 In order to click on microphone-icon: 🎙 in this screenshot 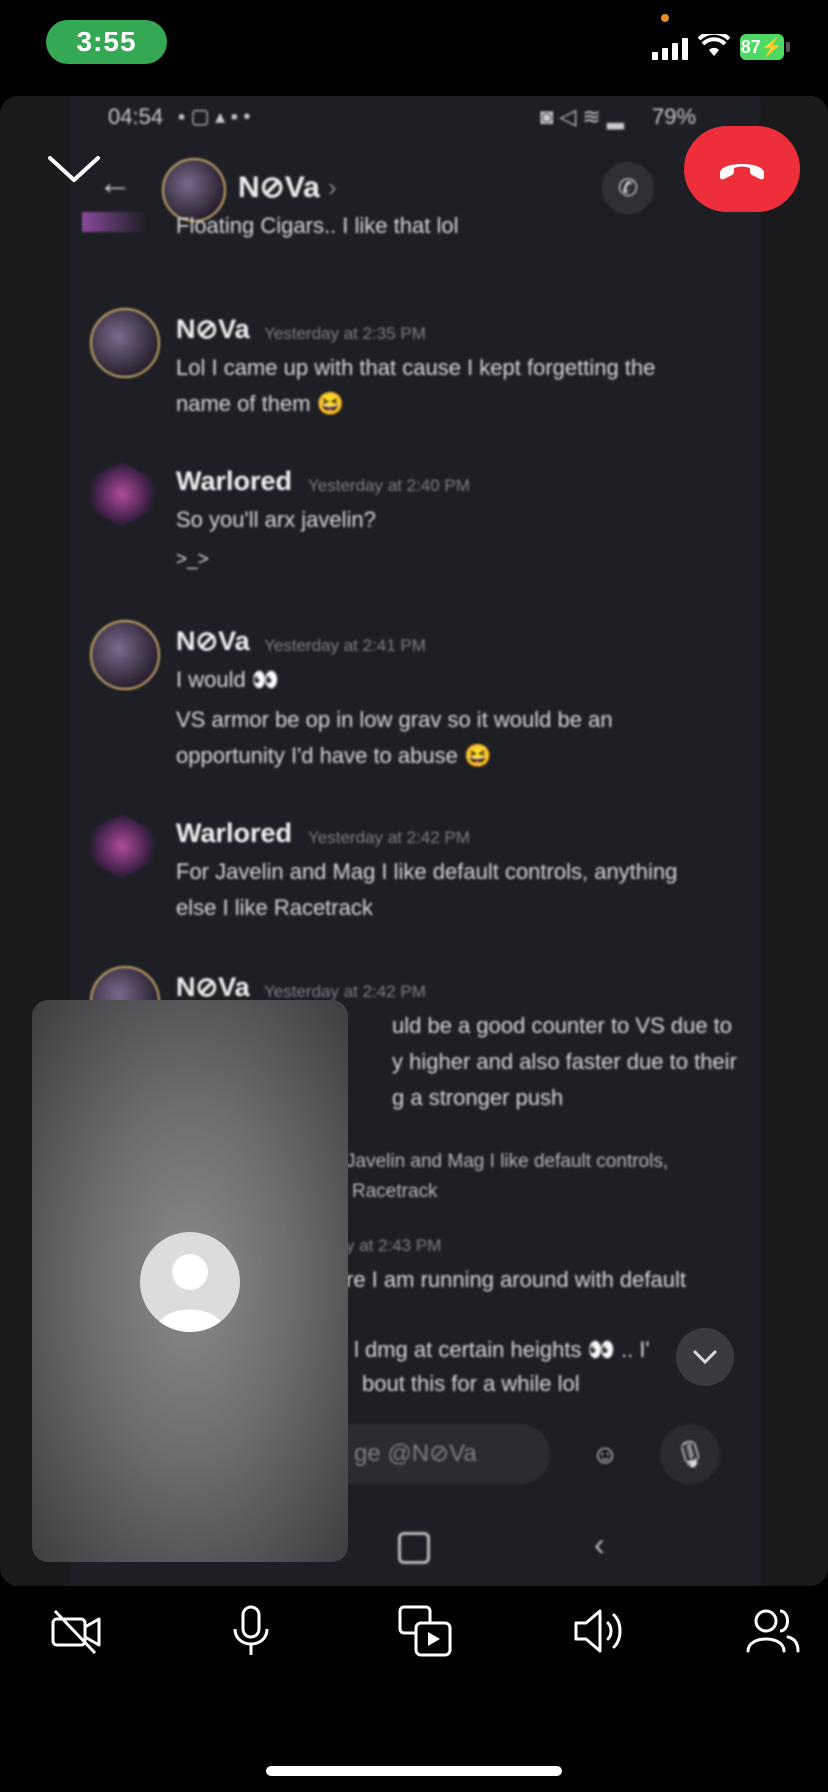, I will do `click(690, 1454)`.